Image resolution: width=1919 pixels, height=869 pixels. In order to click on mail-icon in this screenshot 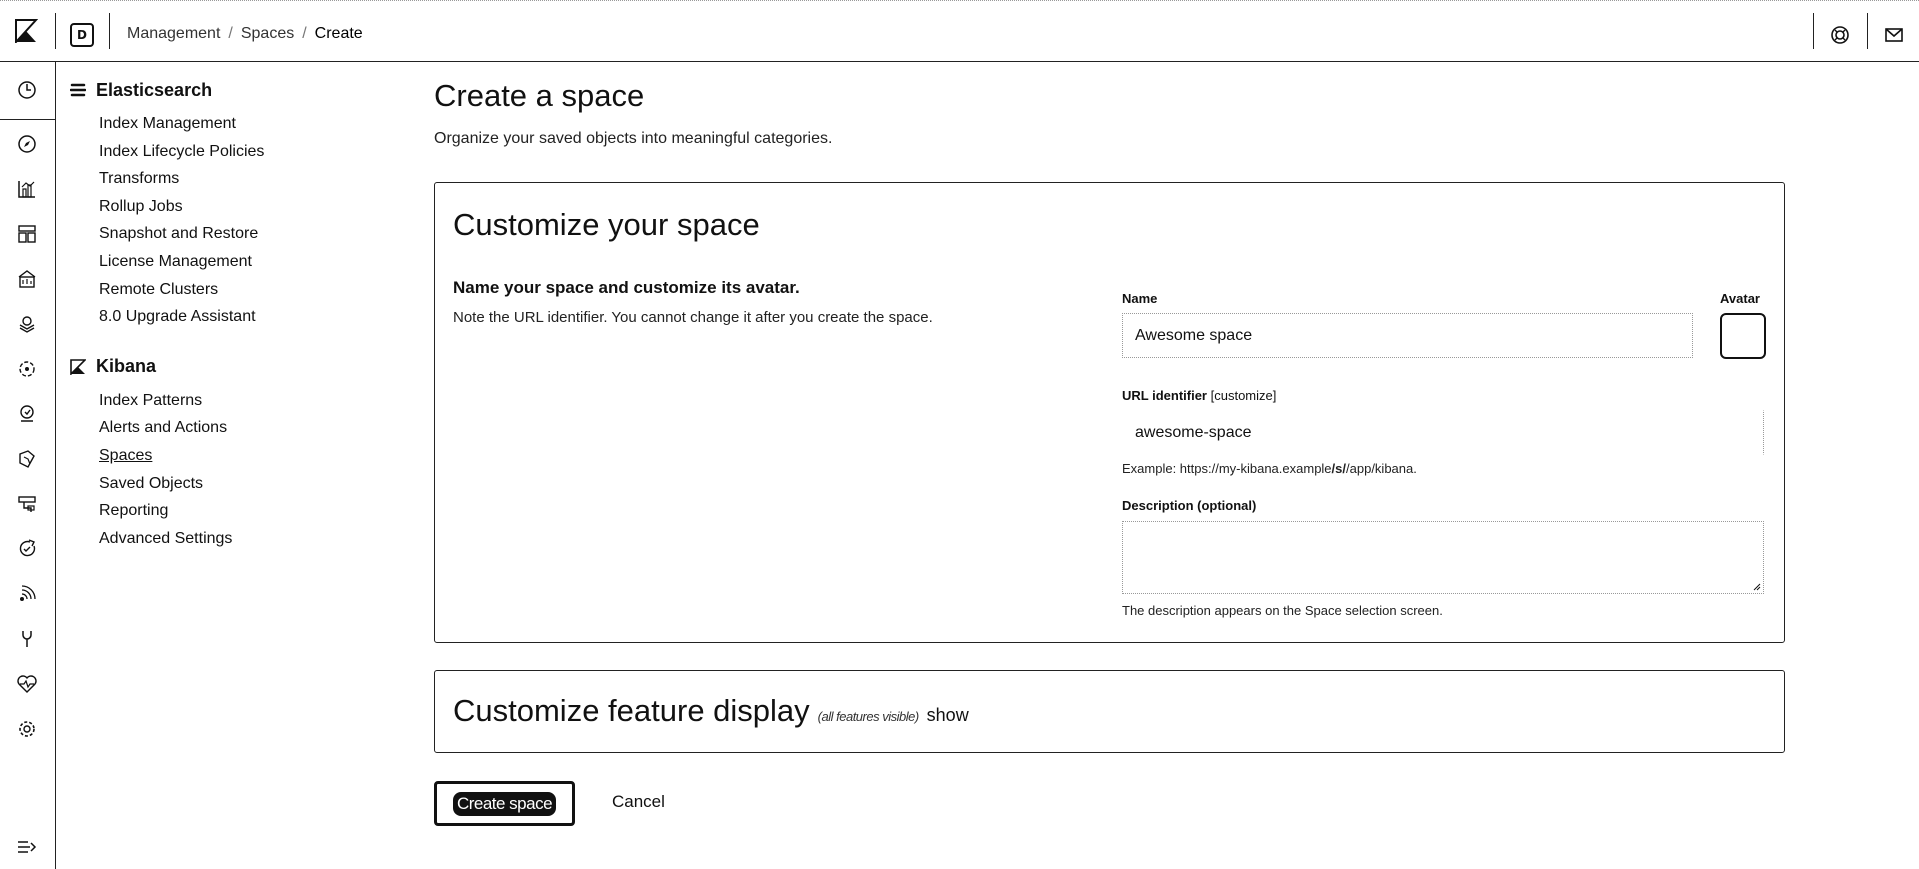, I will do `click(1894, 35)`.